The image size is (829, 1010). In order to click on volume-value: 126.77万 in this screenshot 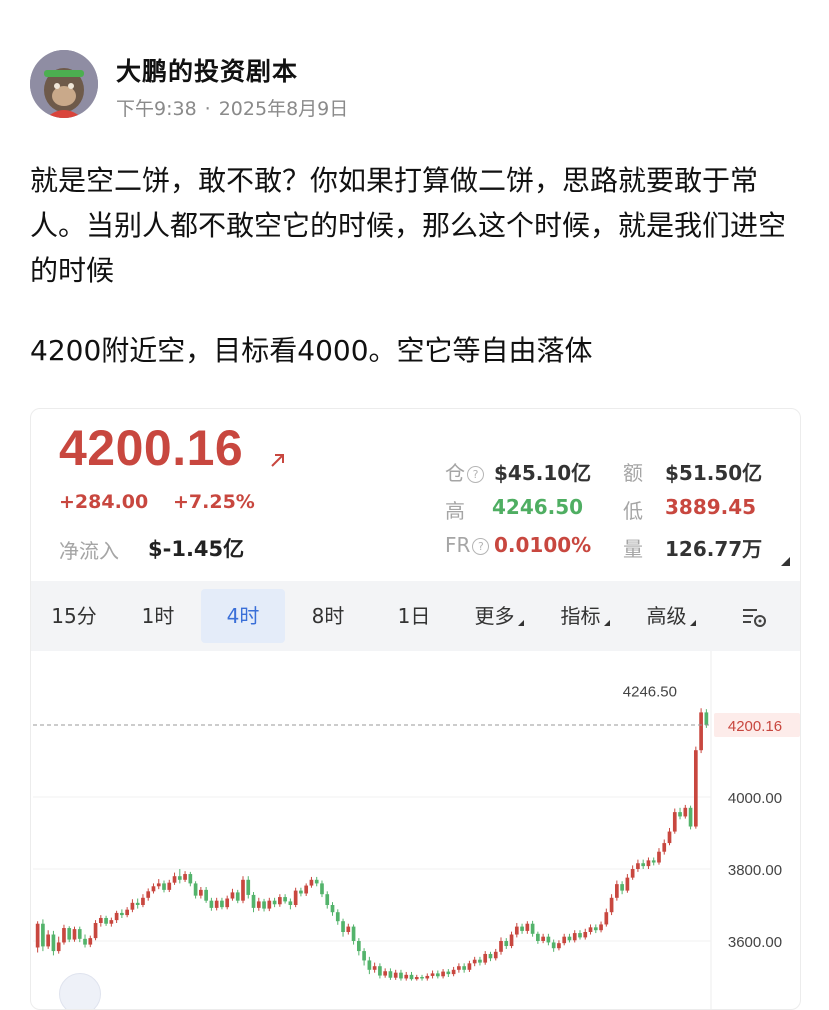, I will do `click(714, 549)`.